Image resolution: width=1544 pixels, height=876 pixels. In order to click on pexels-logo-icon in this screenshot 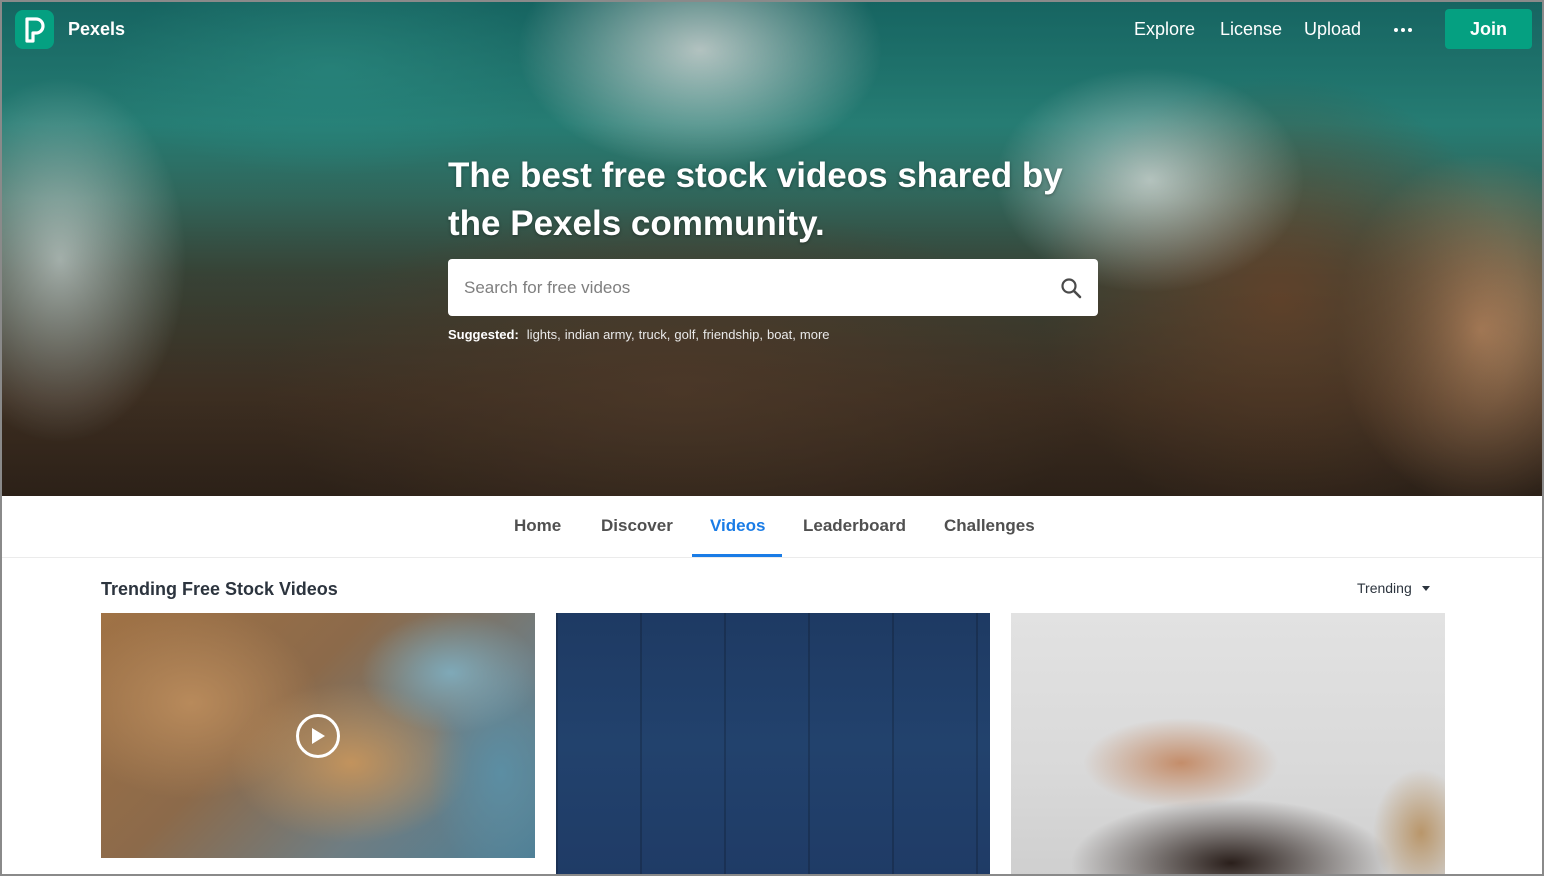, I will do `click(34, 29)`.